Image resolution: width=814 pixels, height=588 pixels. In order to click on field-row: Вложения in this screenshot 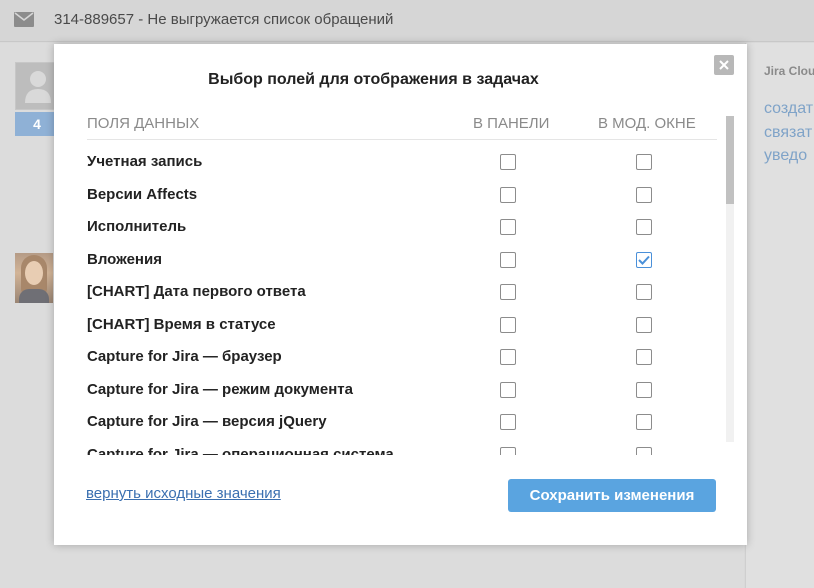, I will do `click(402, 260)`.